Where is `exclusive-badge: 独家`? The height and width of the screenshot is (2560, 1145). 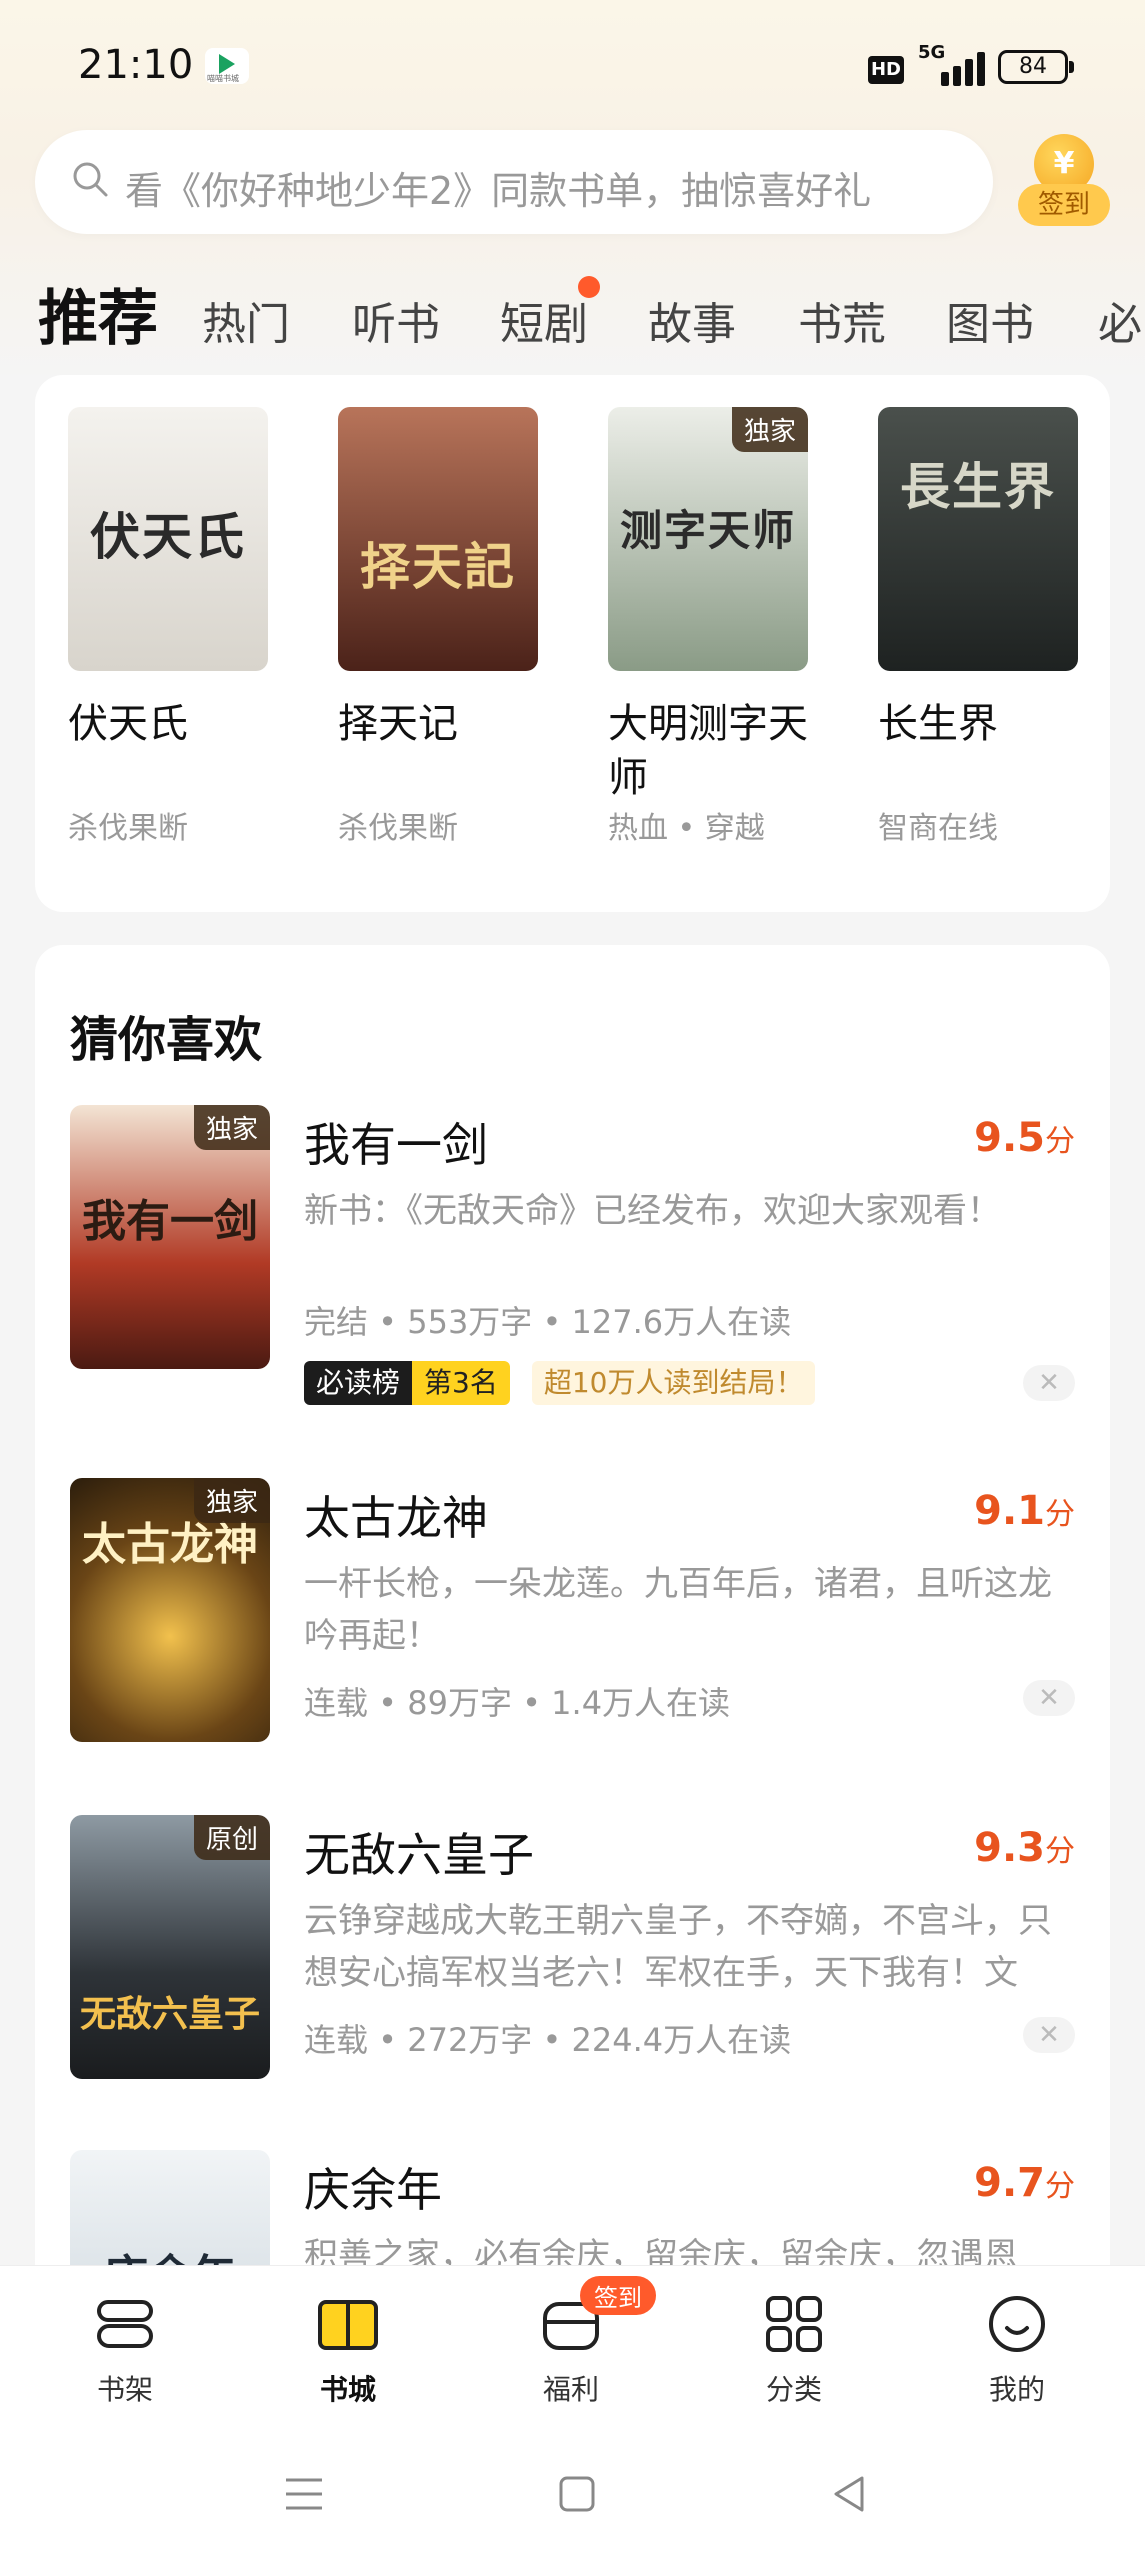
exclusive-badge: 独家 is located at coordinates (231, 1500).